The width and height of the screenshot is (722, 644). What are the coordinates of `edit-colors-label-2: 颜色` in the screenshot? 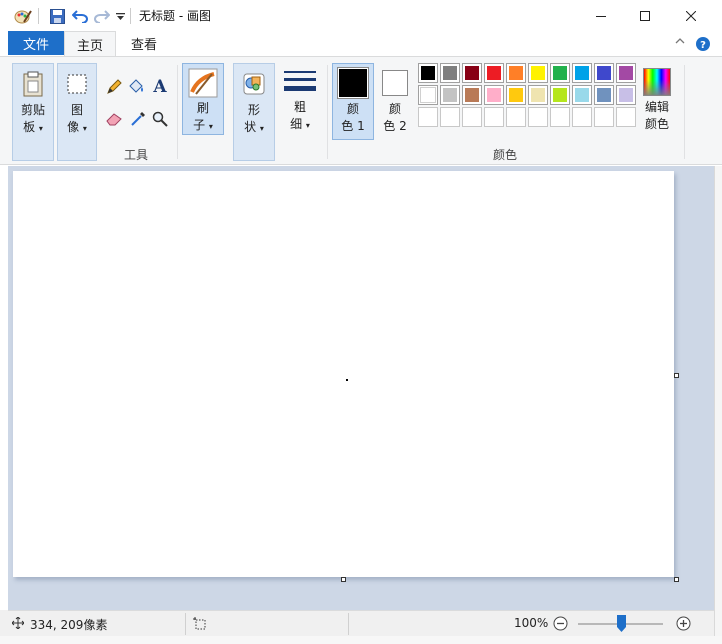 It's located at (656, 124).